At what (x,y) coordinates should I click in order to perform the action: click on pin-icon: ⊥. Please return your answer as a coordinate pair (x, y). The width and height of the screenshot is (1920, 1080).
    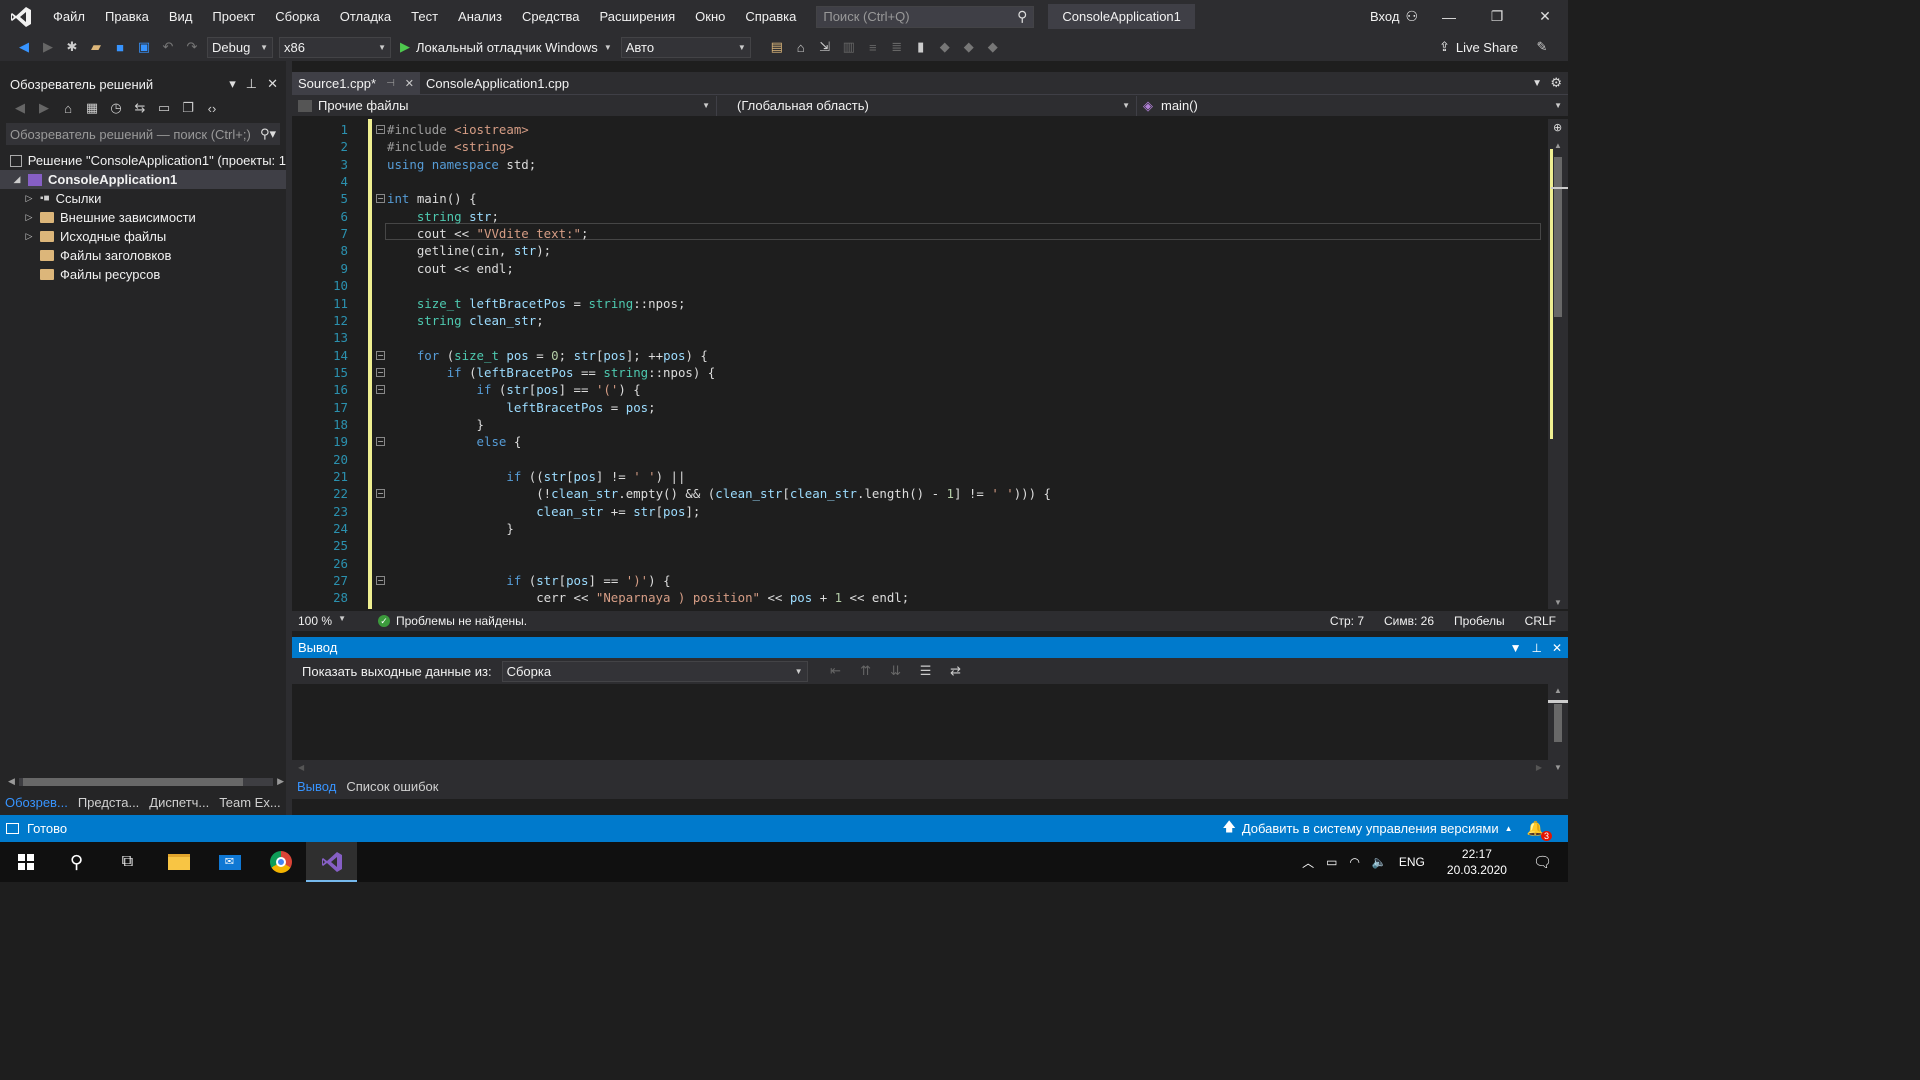
    Looking at the image, I should click on (251, 84).